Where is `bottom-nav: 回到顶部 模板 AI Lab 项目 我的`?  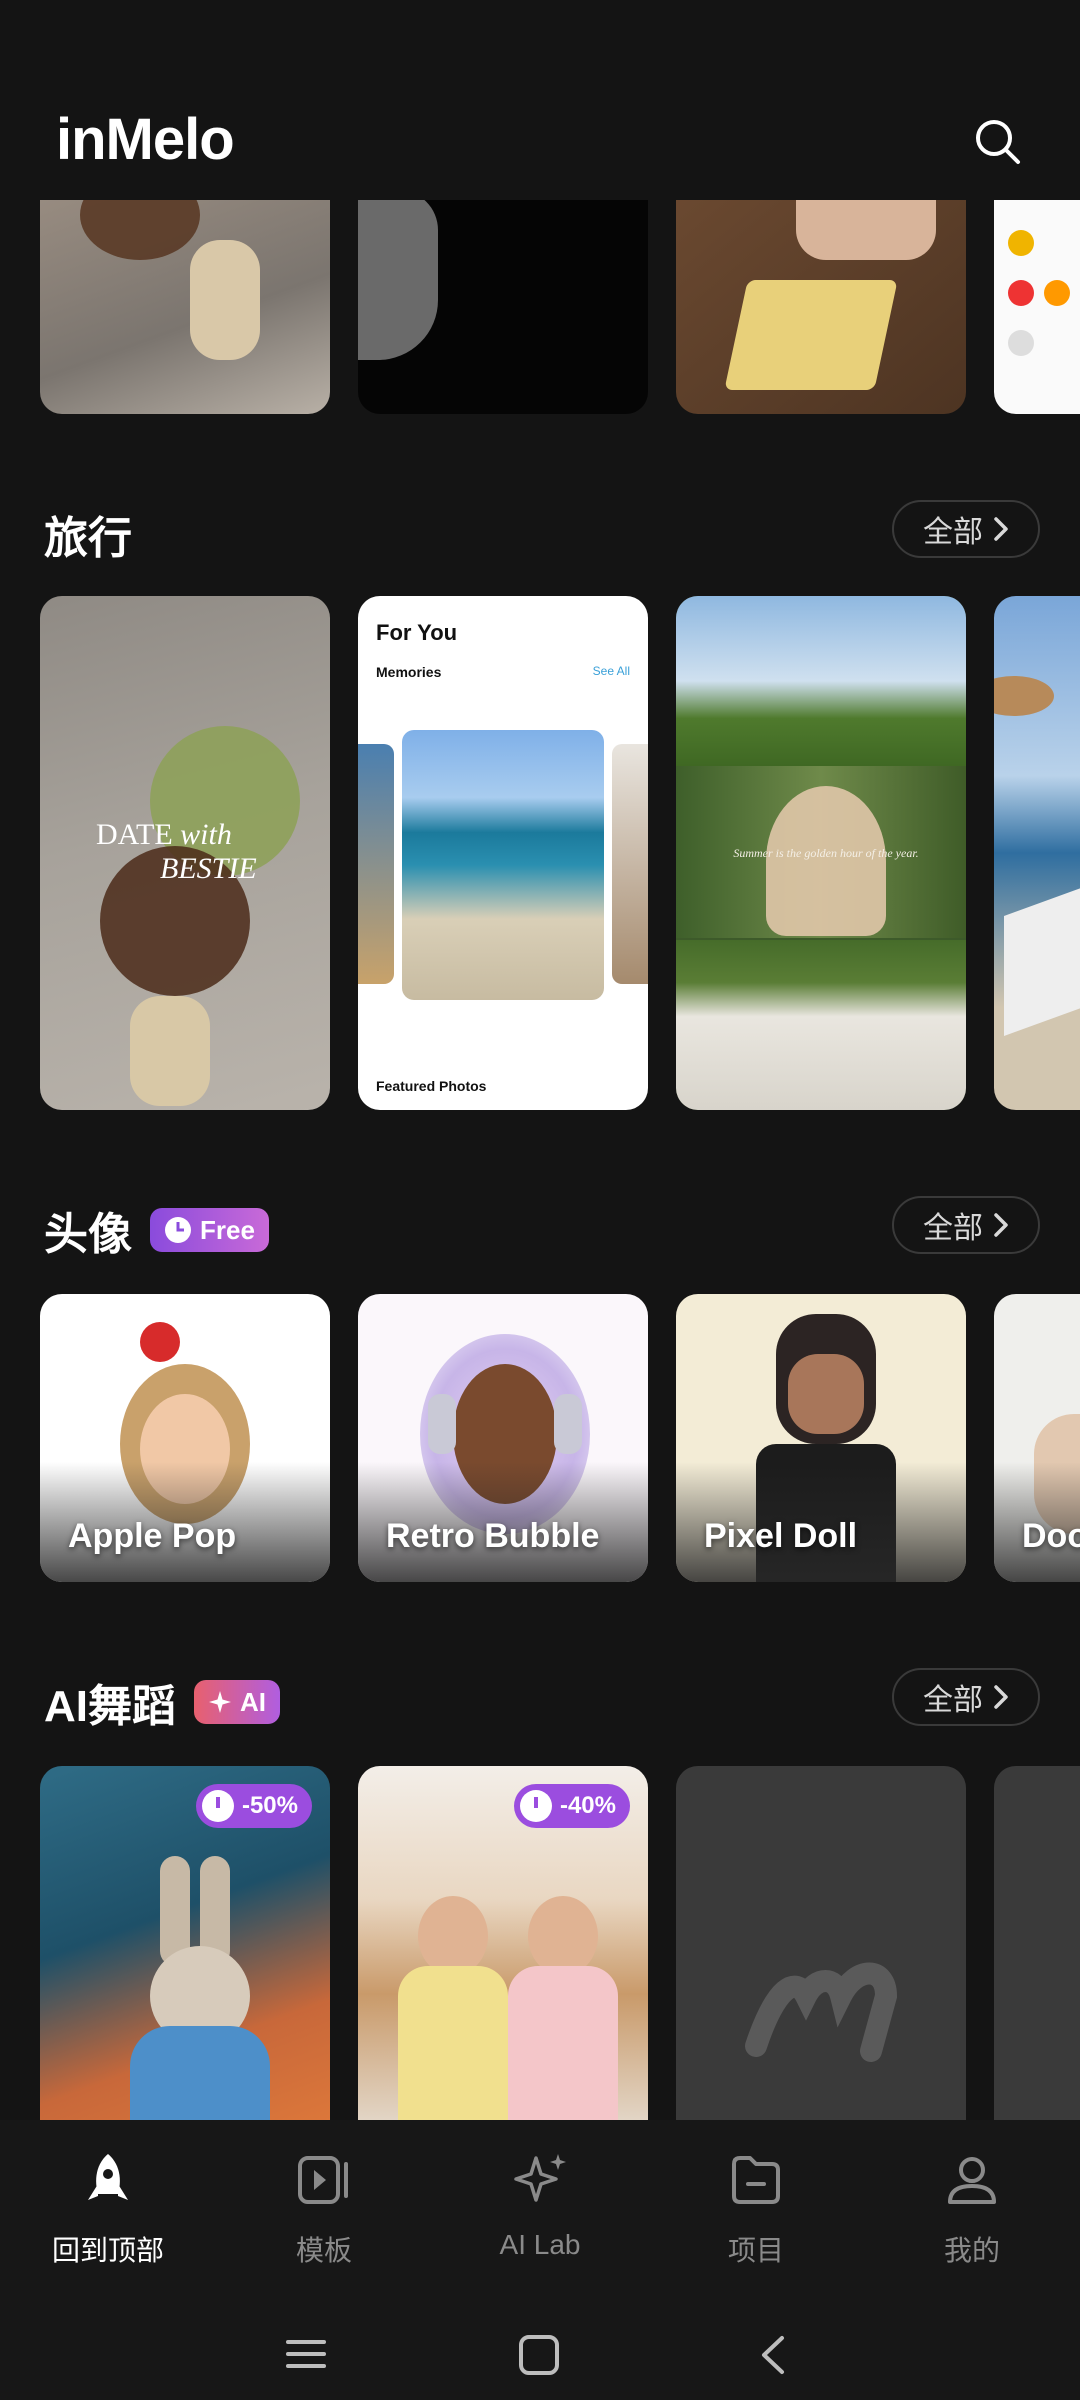
bottom-nav: 回到顶部 模板 AI Lab 项目 我的 is located at coordinates (540, 2215).